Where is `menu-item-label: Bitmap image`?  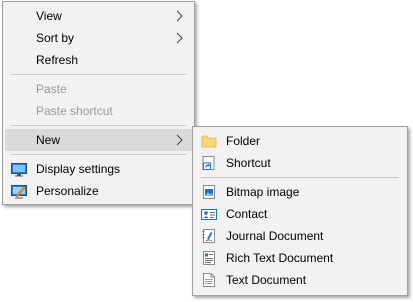
menu-item-label: Bitmap image is located at coordinates (263, 192).